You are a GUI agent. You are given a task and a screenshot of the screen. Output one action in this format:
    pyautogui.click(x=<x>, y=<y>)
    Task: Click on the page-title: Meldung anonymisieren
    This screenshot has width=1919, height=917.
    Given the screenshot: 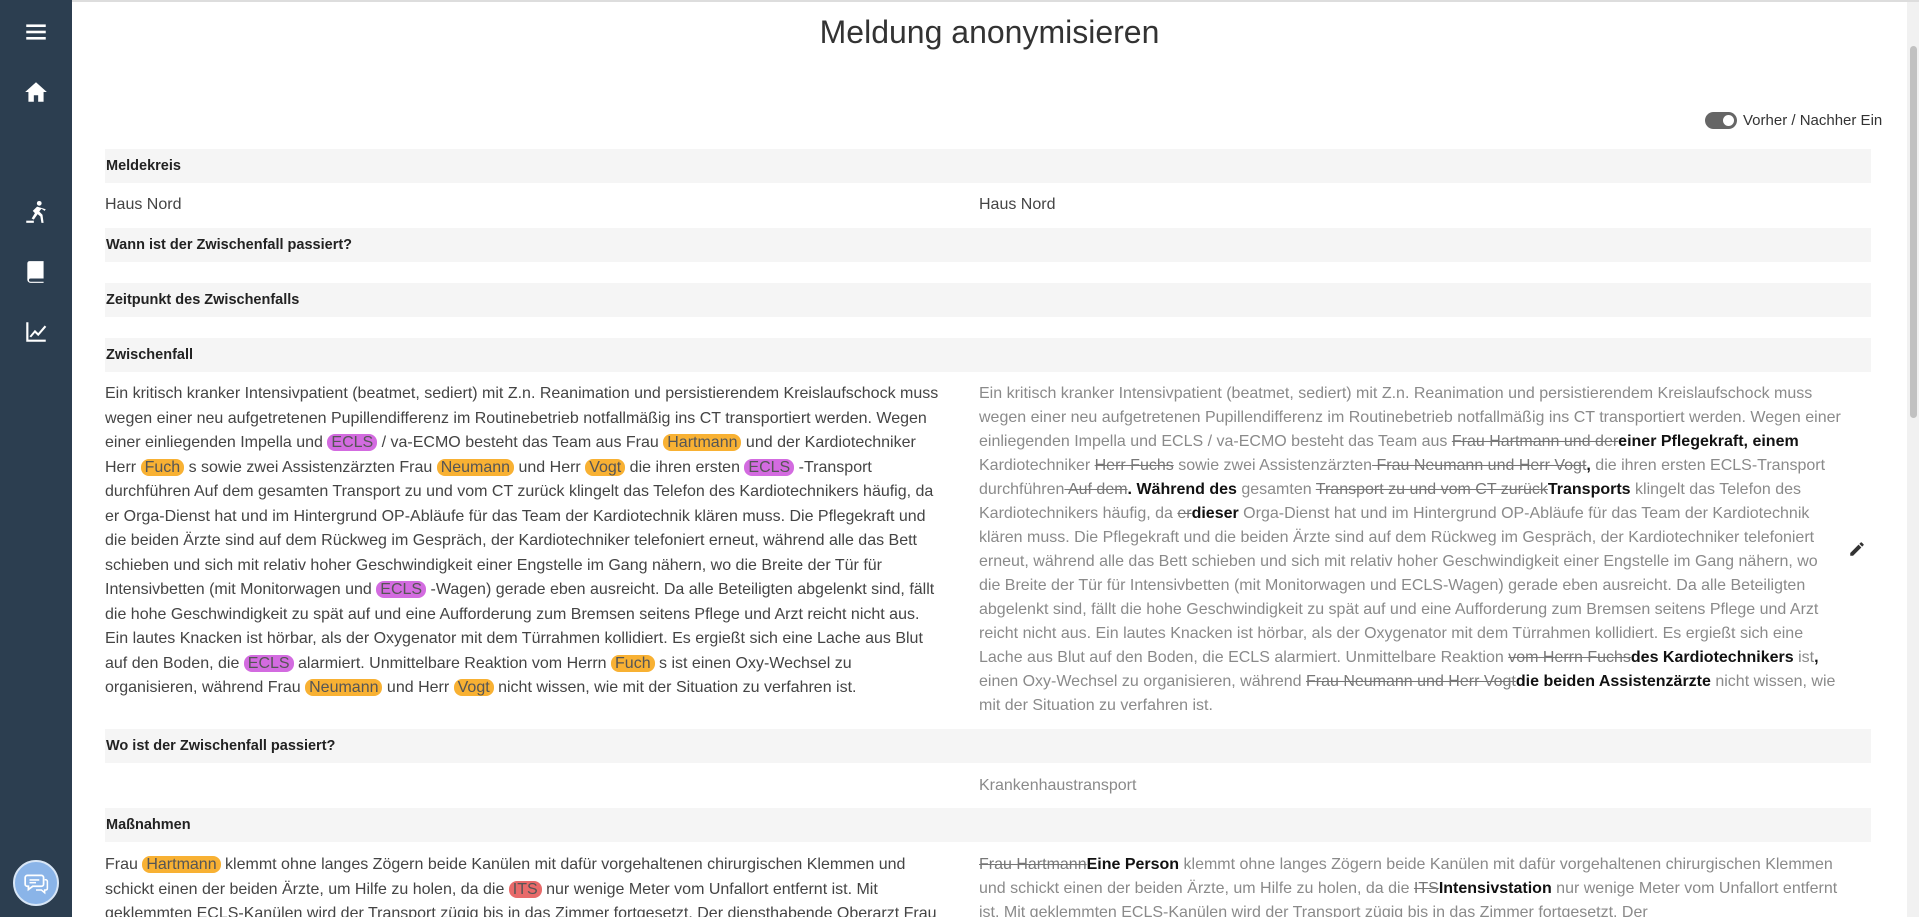 What is the action you would take?
    pyautogui.click(x=989, y=32)
    